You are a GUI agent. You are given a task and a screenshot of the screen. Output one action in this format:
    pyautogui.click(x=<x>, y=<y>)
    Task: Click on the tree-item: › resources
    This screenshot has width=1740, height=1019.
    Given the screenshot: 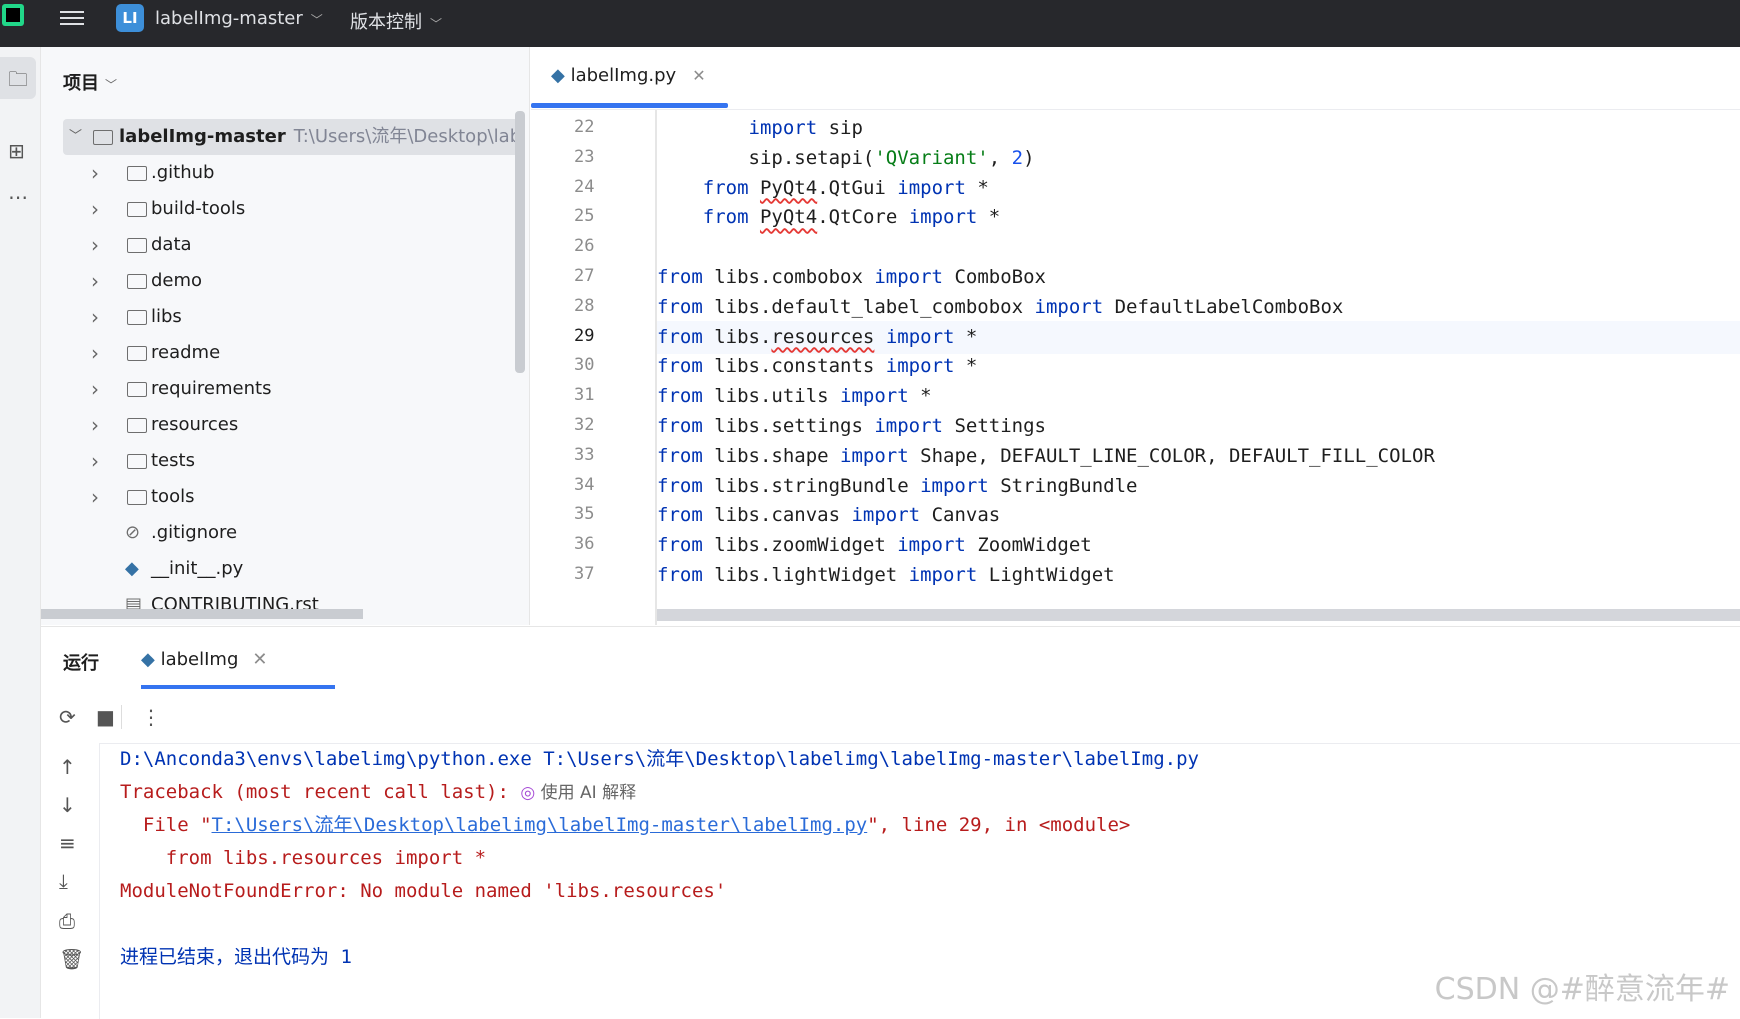 What is the action you would take?
    pyautogui.click(x=285, y=425)
    